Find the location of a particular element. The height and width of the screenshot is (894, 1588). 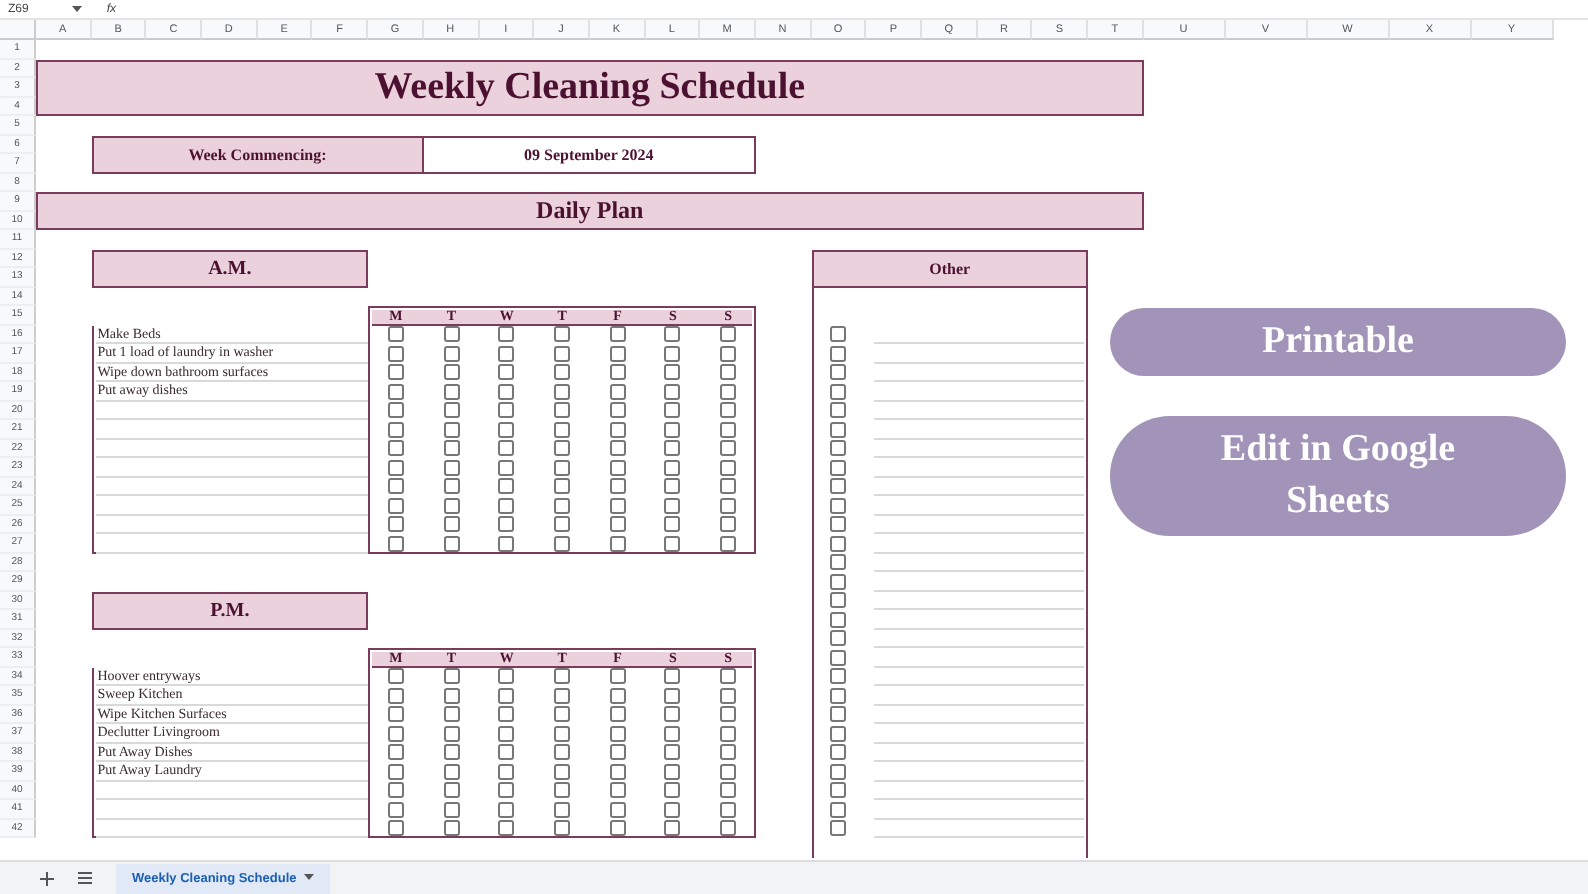

menu-icon is located at coordinates (85, 878).